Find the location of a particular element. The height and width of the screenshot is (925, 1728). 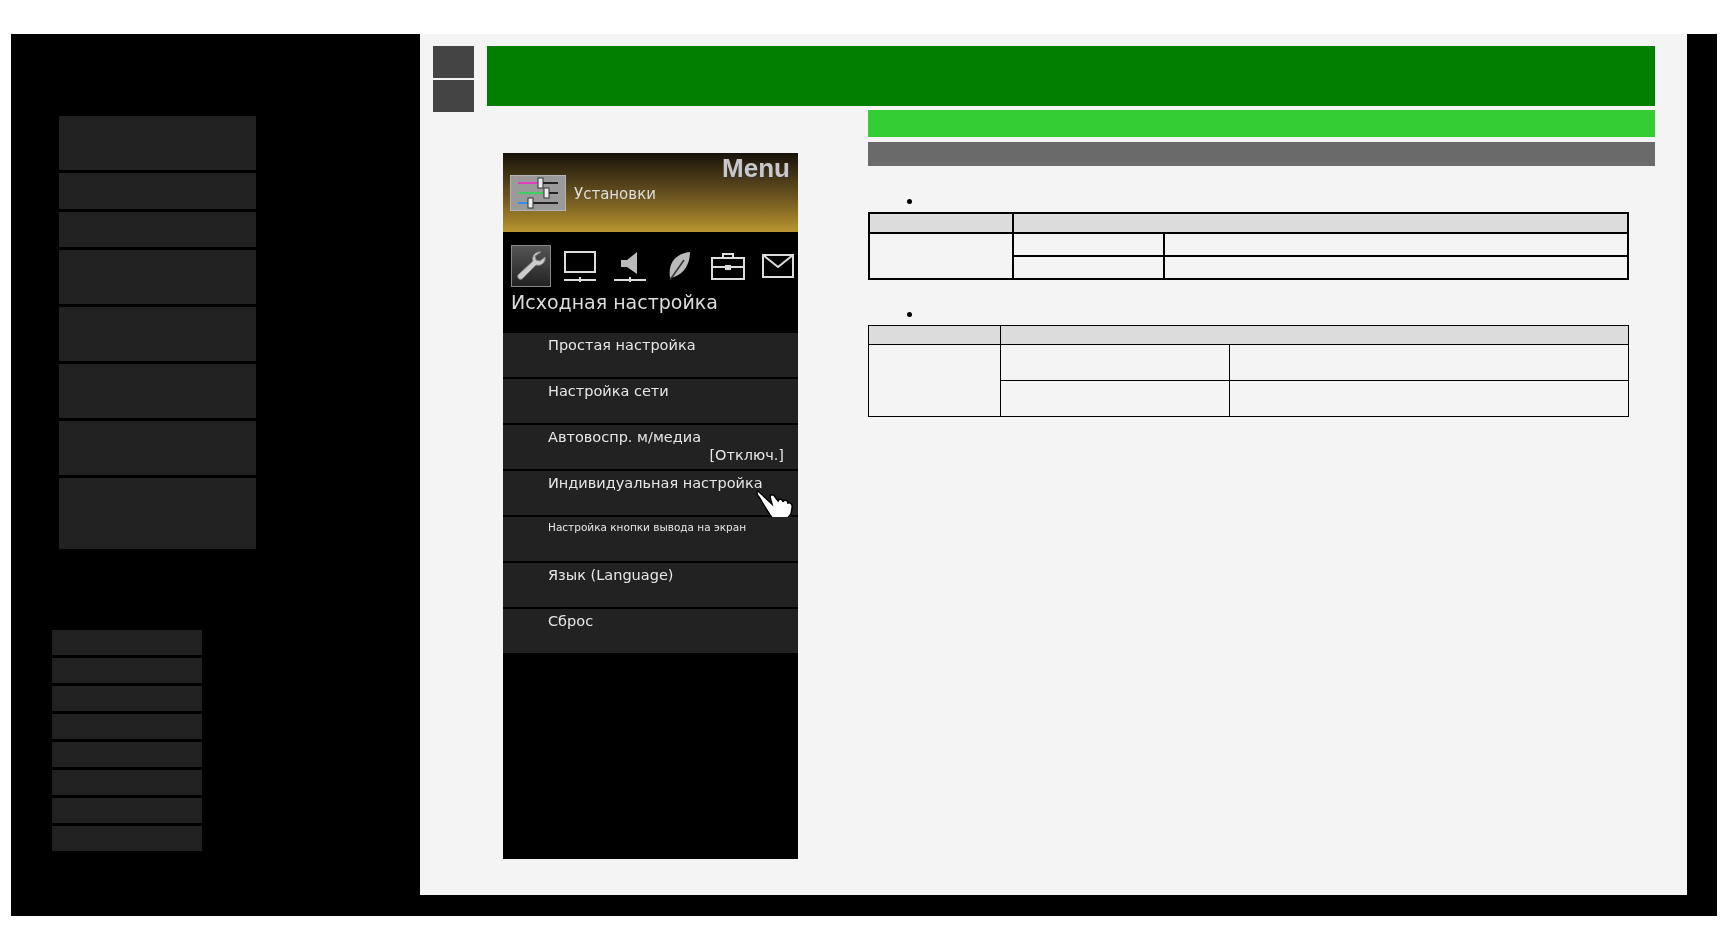

menu-title: Menu is located at coordinates (756, 168).